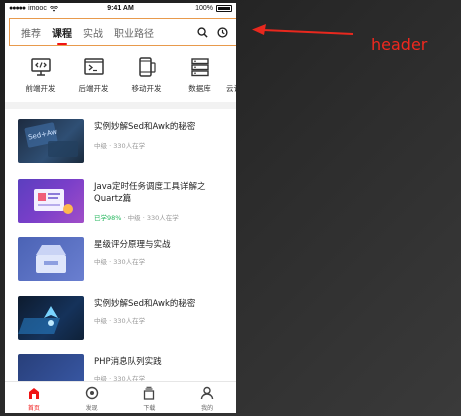 The height and width of the screenshot is (416, 461). What do you see at coordinates (231, 88) in the screenshot?
I see `category-label: 云计` at bounding box center [231, 88].